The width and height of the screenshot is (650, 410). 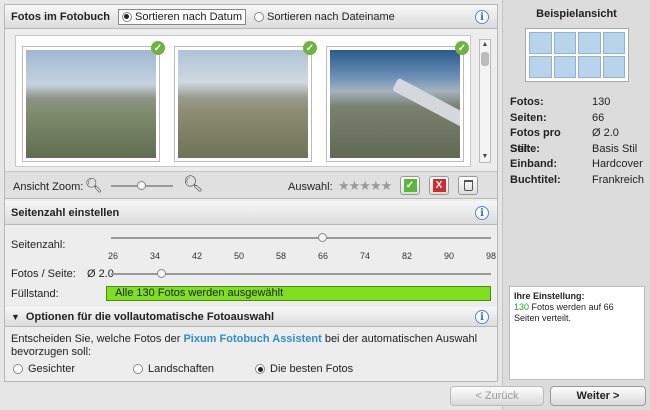 What do you see at coordinates (15, 317) in the screenshot?
I see `collapse-triangle-icon: ▼` at bounding box center [15, 317].